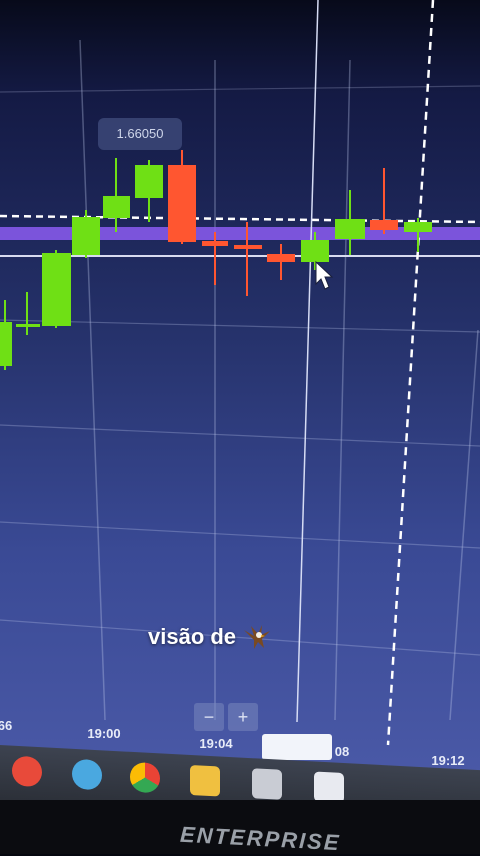 The height and width of the screenshot is (856, 480). Describe the element at coordinates (257, 637) in the screenshot. I see `eagle-icon` at that location.